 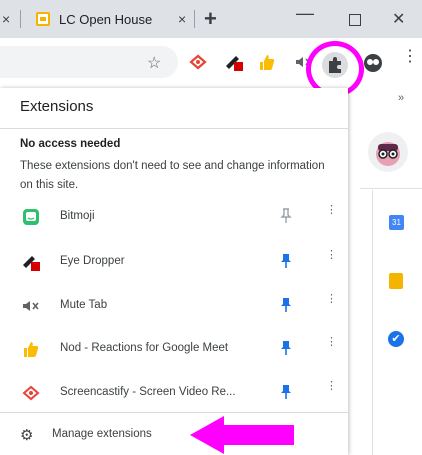 I want to click on avatar-bitmoji-icon, so click(x=388, y=154).